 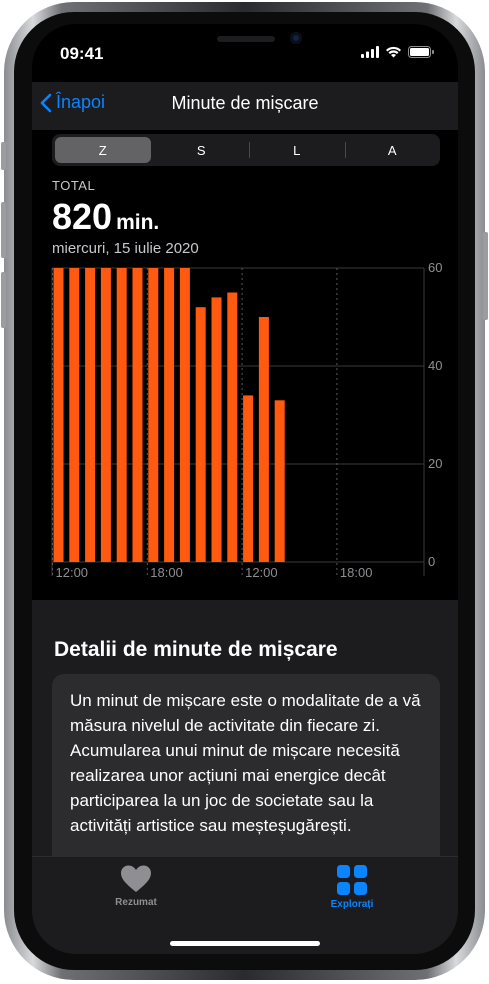 What do you see at coordinates (82, 216) in the screenshot?
I see `total-number: 820` at bounding box center [82, 216].